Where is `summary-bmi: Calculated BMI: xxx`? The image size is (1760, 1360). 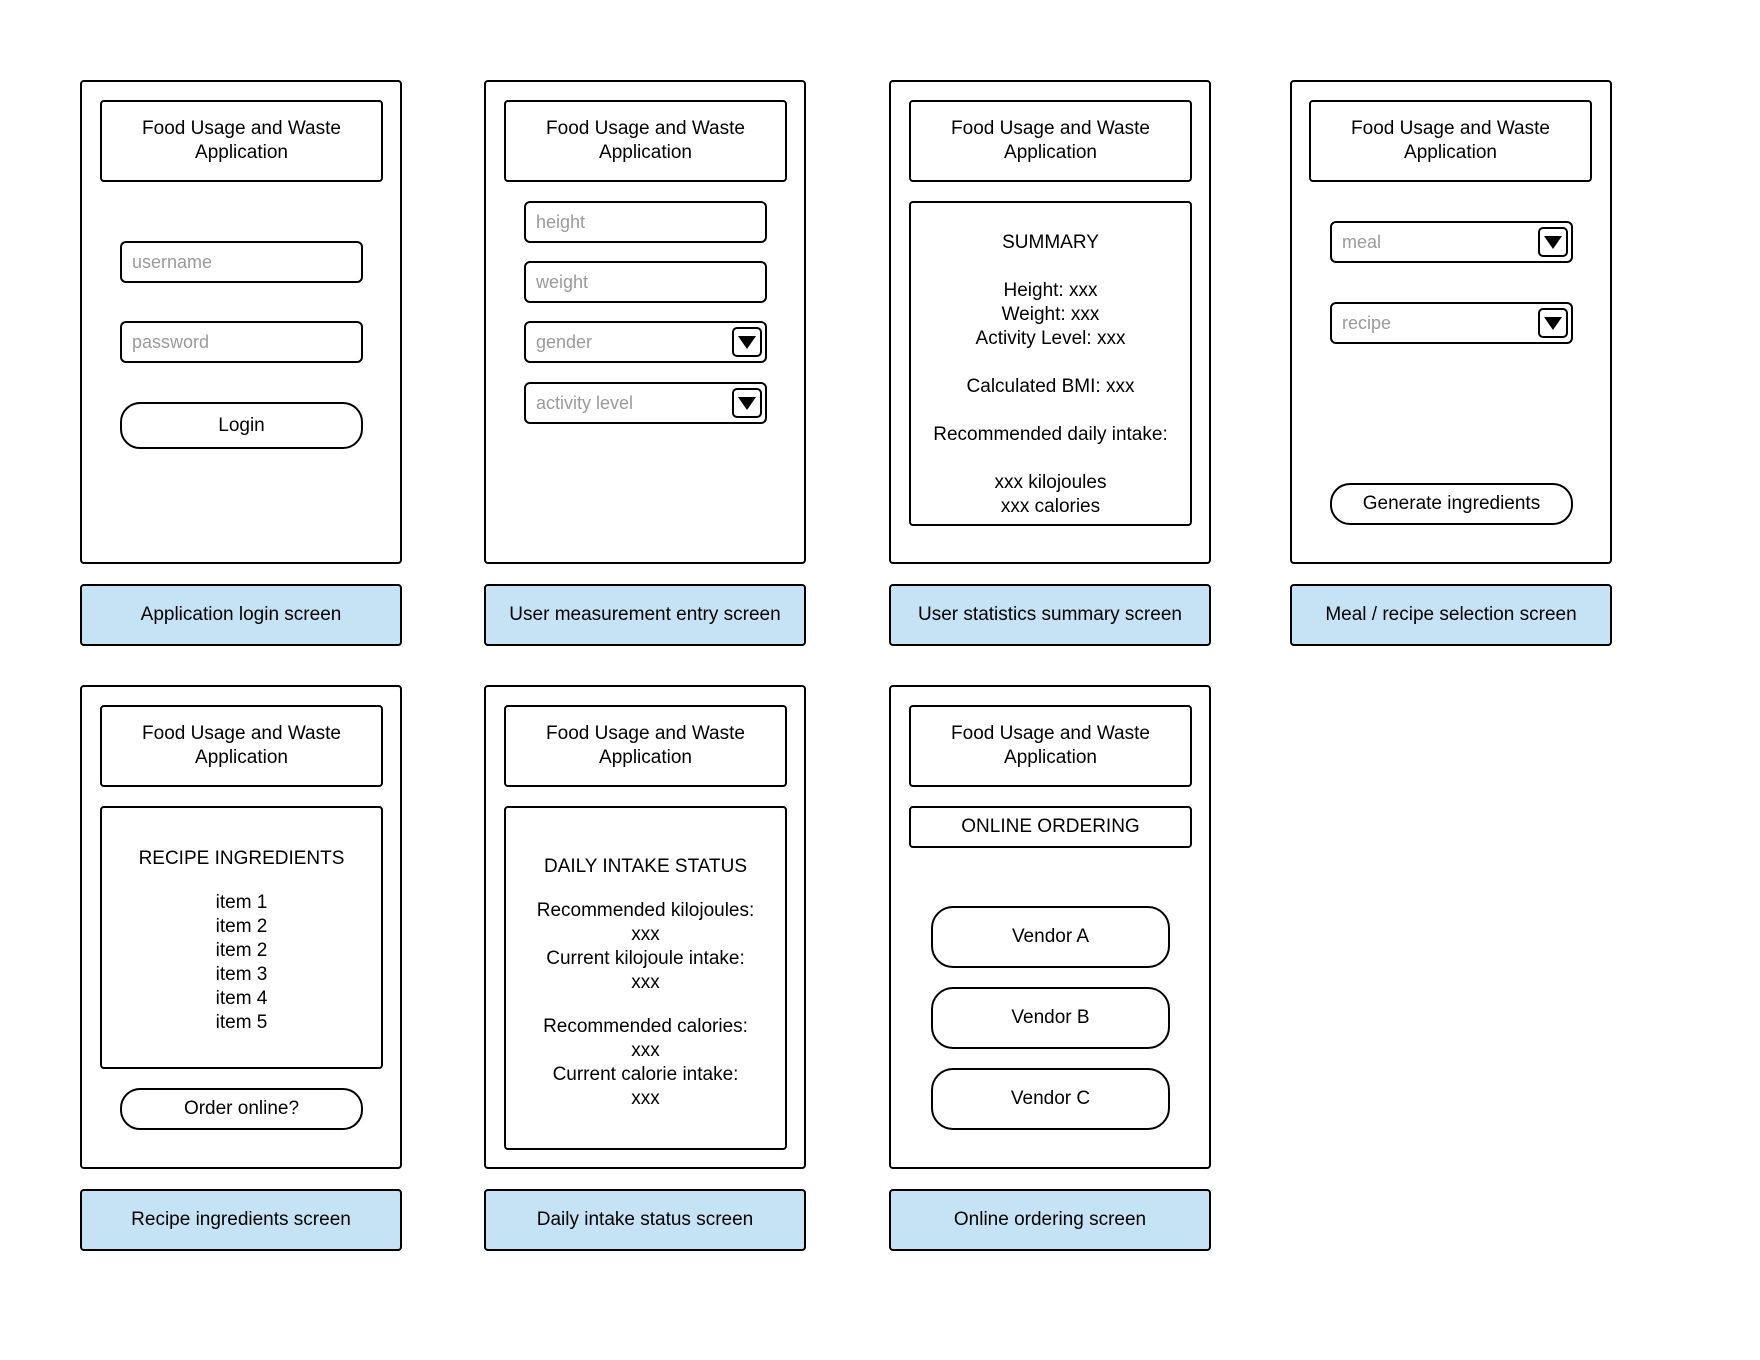 summary-bmi: Calculated BMI: xxx is located at coordinates (1050, 386).